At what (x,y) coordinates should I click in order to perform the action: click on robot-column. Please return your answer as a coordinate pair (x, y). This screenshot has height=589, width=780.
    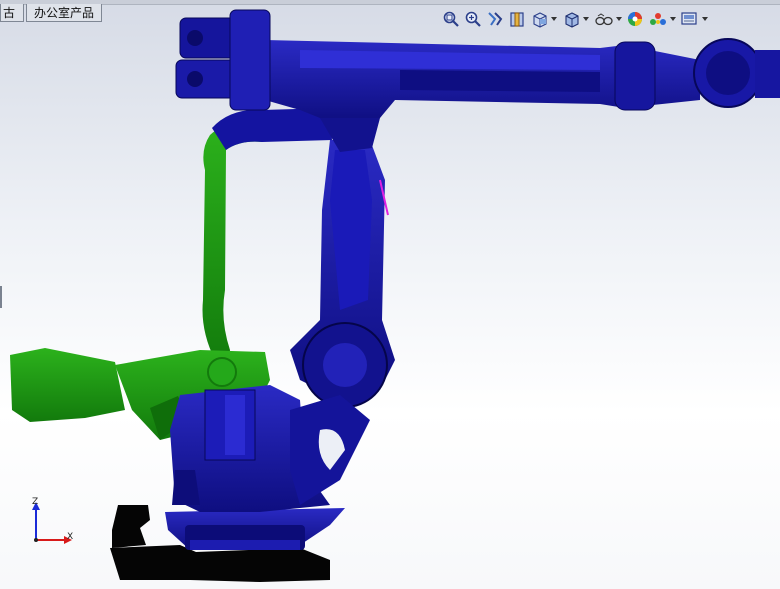
    Looking at the image, I should click on (270, 448).